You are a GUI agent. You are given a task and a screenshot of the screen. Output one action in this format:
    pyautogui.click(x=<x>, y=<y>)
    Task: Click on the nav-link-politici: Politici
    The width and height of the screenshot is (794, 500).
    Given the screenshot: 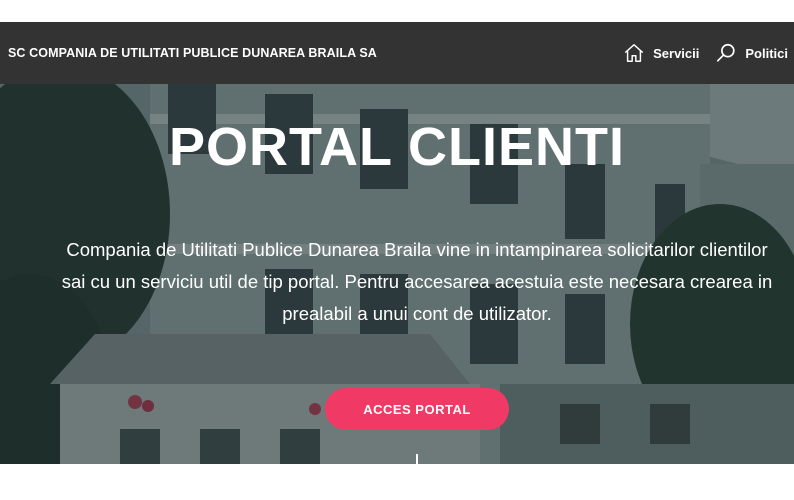 What is the action you would take?
    pyautogui.click(x=751, y=53)
    